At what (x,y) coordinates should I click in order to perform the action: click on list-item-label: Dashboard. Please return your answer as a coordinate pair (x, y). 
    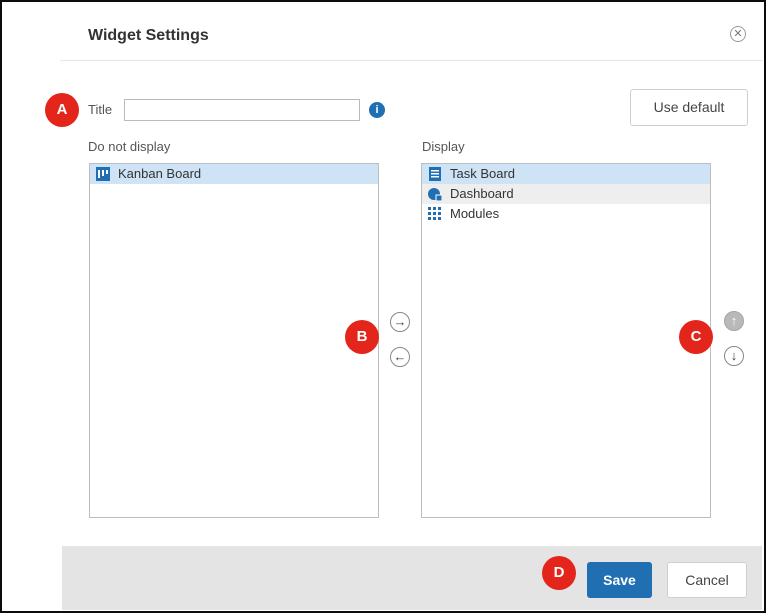
    Looking at the image, I should click on (482, 193).